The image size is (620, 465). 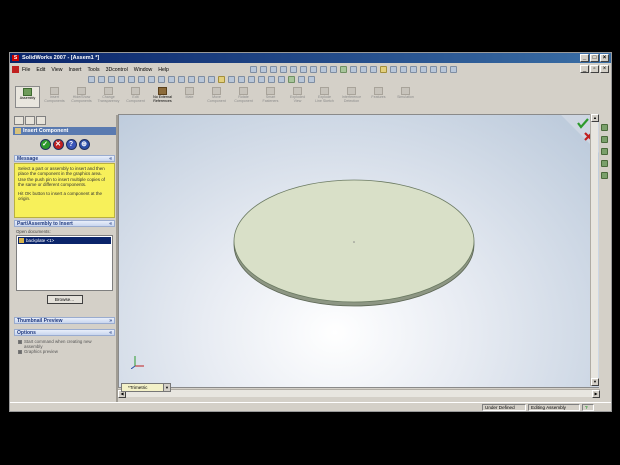 I want to click on document-icon, so click(x=15, y=69).